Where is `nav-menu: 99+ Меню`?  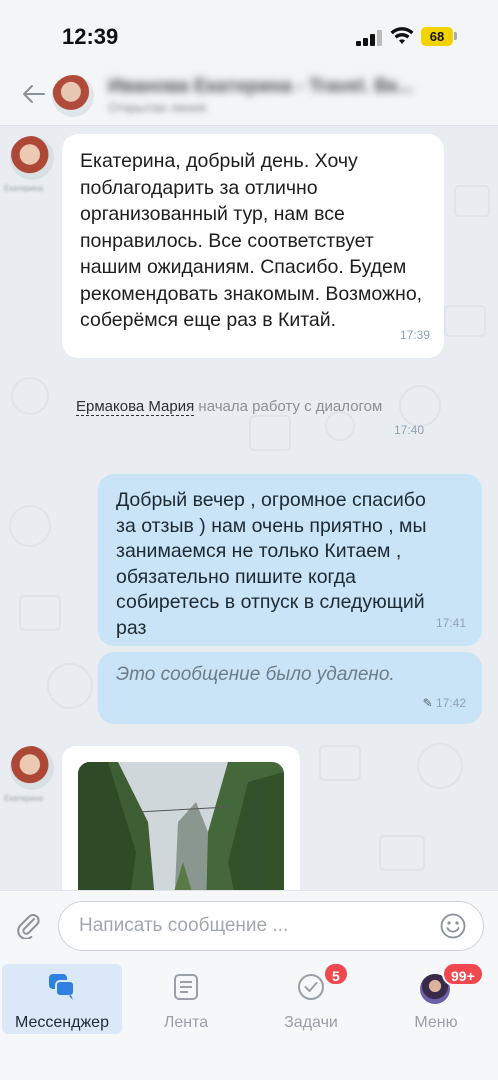
nav-menu: 99+ Меню is located at coordinates (436, 998).